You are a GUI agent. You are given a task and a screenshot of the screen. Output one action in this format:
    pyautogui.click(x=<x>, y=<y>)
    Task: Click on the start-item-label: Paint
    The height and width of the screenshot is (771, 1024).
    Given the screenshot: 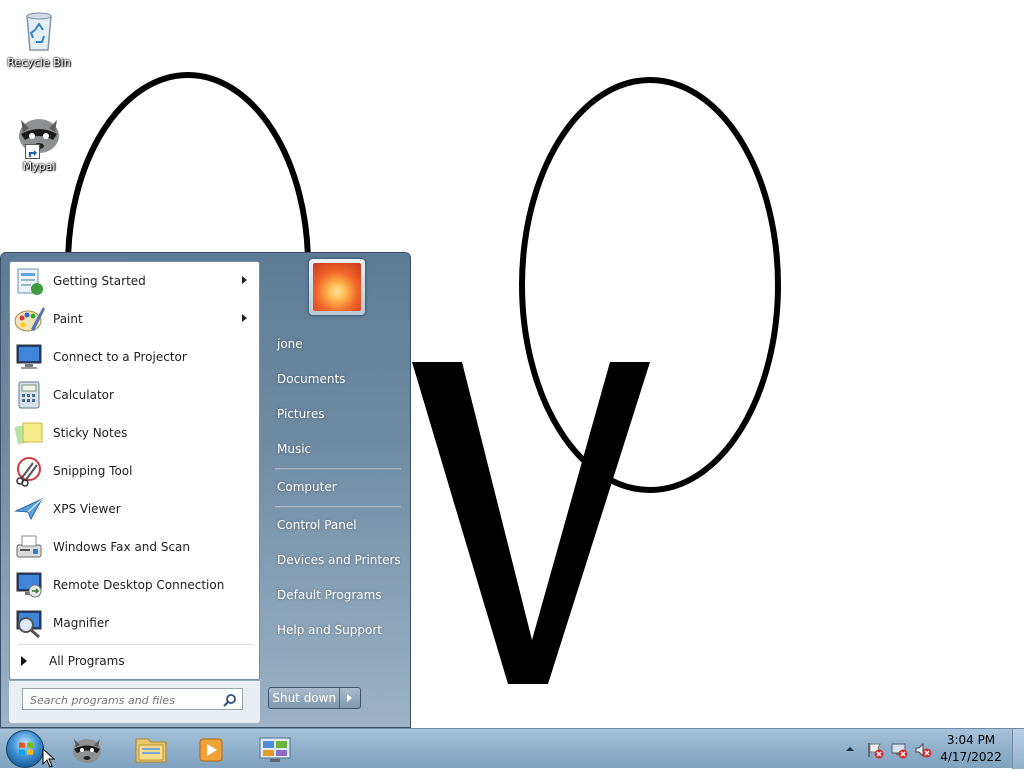 What is the action you would take?
    pyautogui.click(x=68, y=319)
    